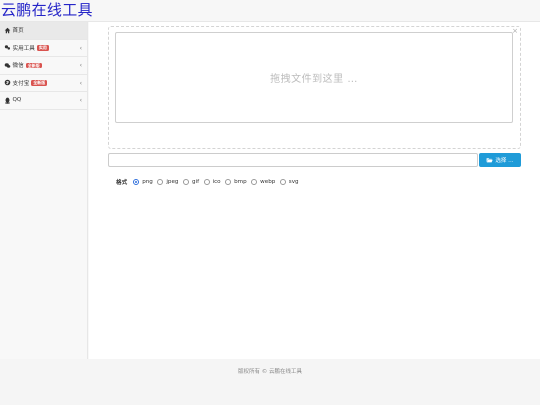  Describe the element at coordinates (47, 10) in the screenshot. I see `site-brand: 云鹏在线工具` at that location.